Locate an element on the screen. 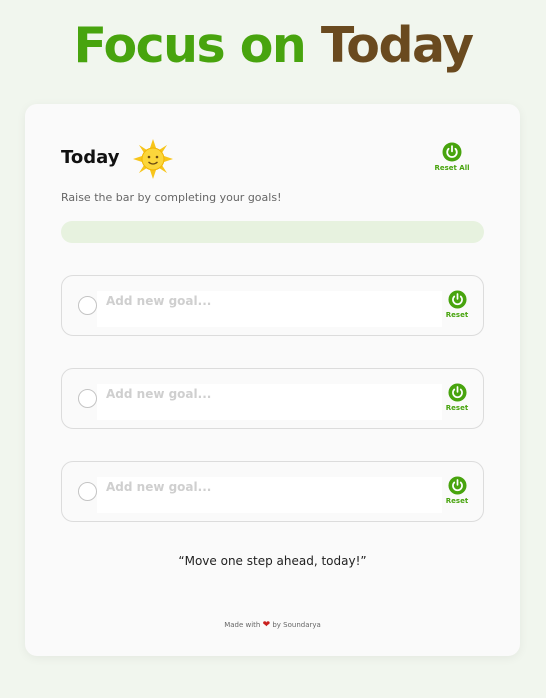 The width and height of the screenshot is (546, 698). card-subtitle: Raise the bar by completing your goals! is located at coordinates (171, 197).